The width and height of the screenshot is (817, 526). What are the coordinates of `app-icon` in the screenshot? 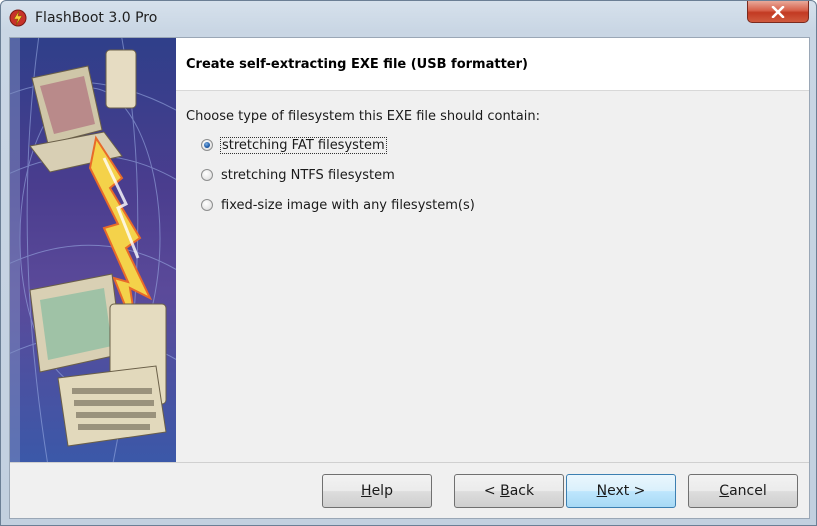 It's located at (18, 18).